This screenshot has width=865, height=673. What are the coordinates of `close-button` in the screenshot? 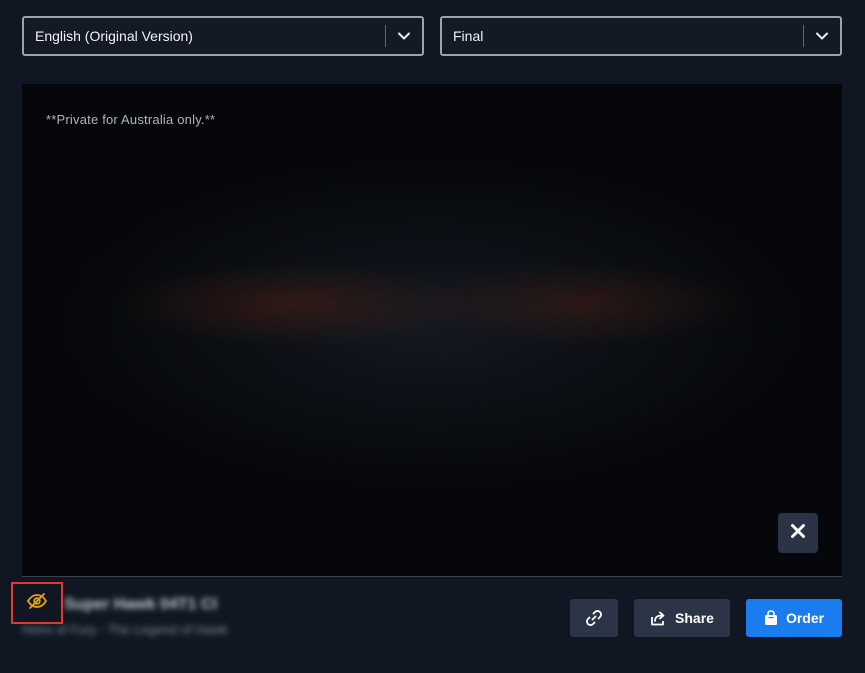 It's located at (798, 533).